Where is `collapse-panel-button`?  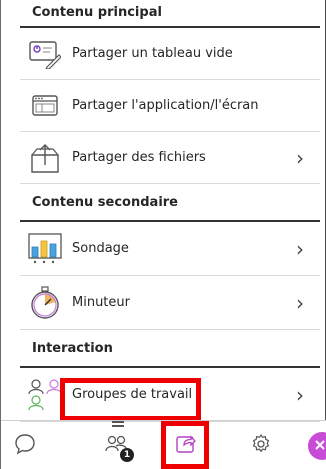 collapse-panel-button is located at coordinates (315, 445).